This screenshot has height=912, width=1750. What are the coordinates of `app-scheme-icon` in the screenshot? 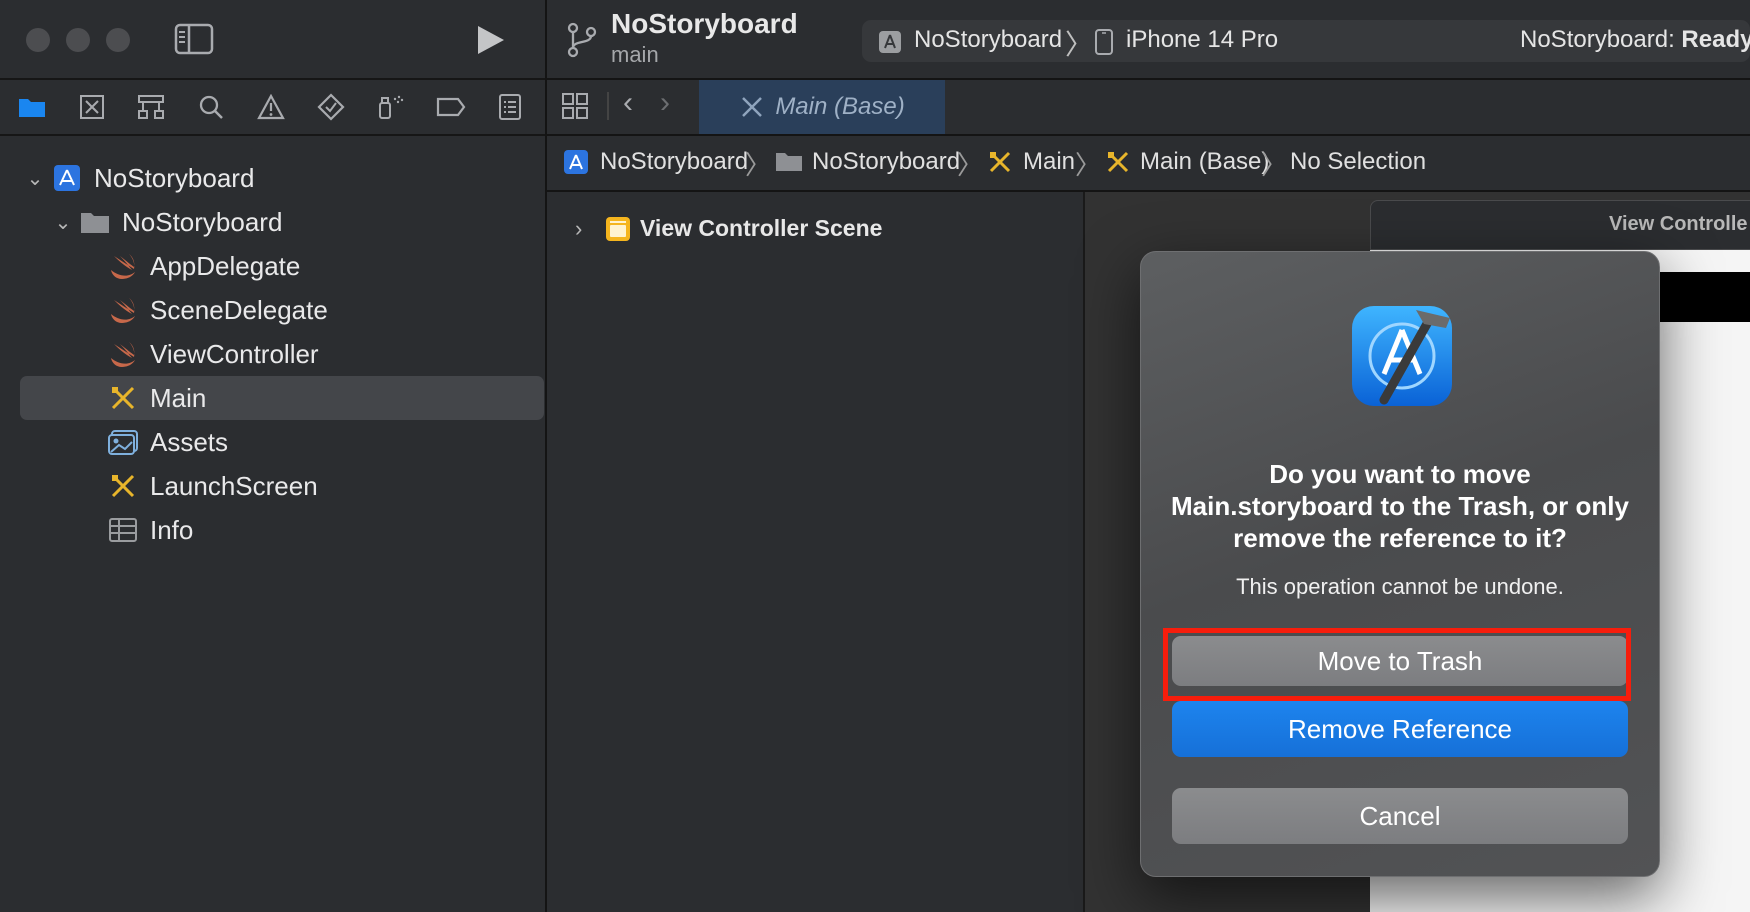 It's located at (890, 42).